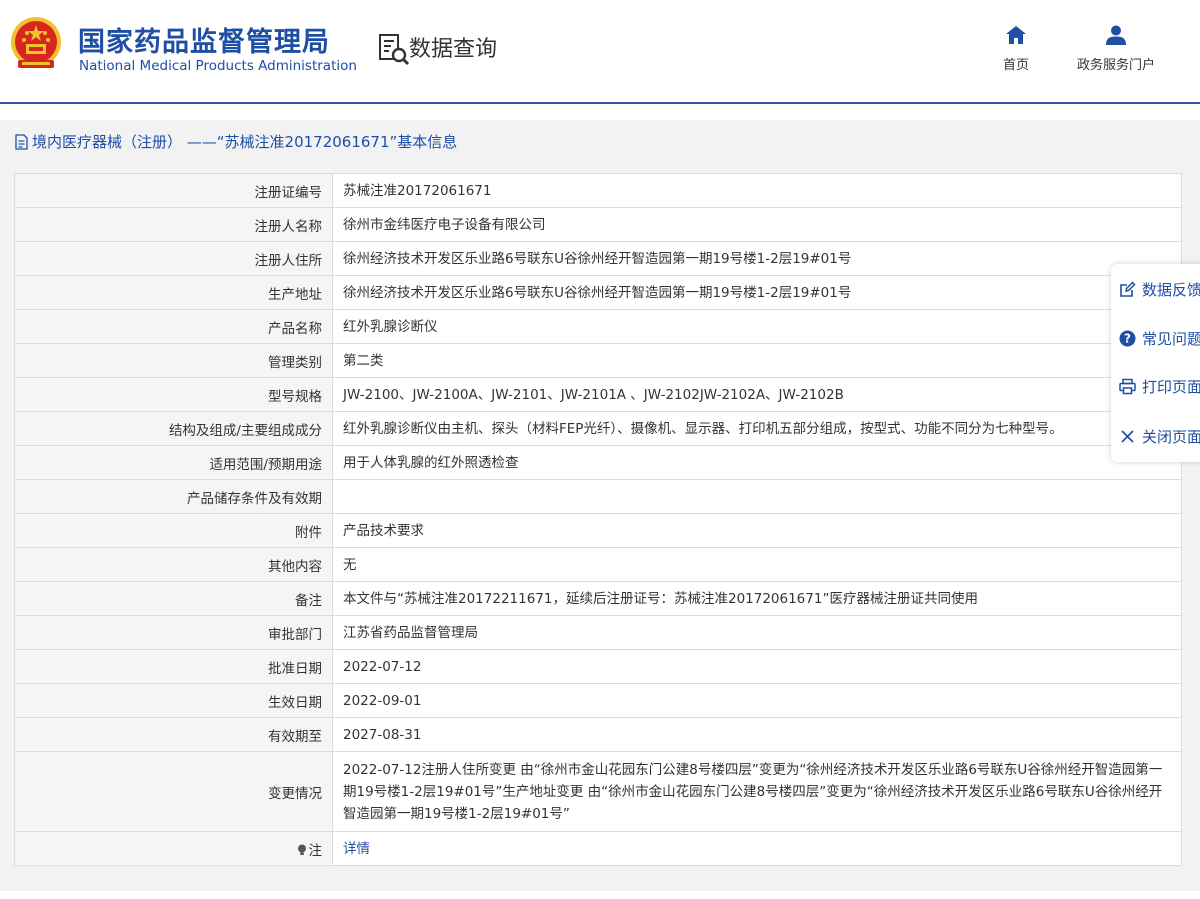 This screenshot has height=899, width=1200. I want to click on feedback-button: 数据反馈, so click(1159, 289).